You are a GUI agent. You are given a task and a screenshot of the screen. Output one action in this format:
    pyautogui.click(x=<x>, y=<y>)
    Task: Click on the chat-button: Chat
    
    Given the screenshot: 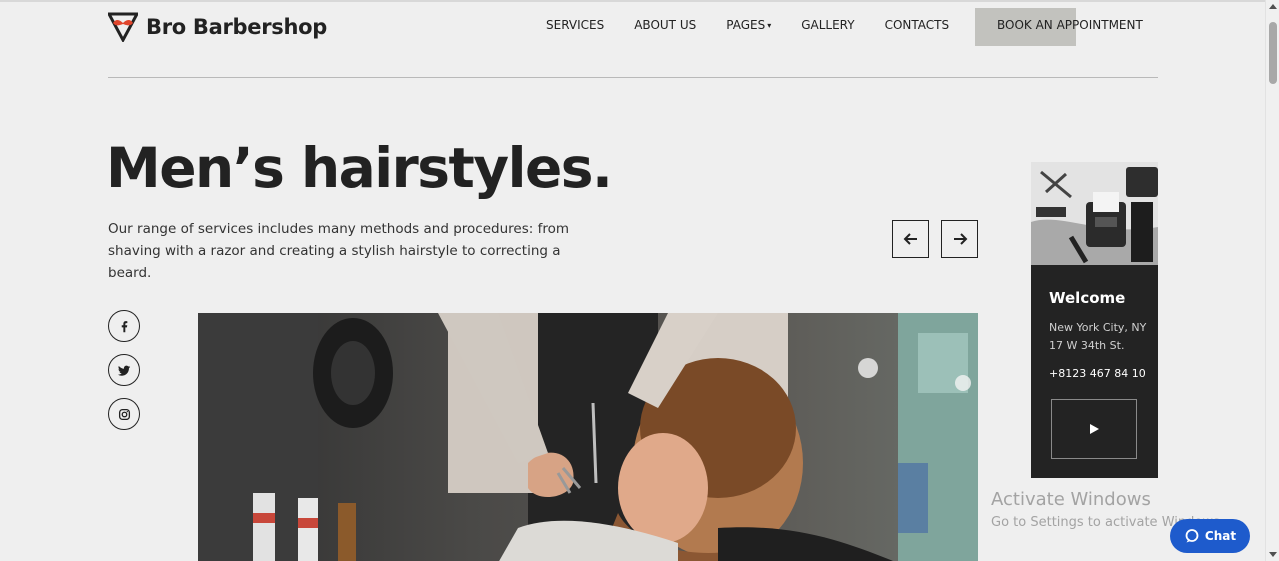 What is the action you would take?
    pyautogui.click(x=1210, y=536)
    